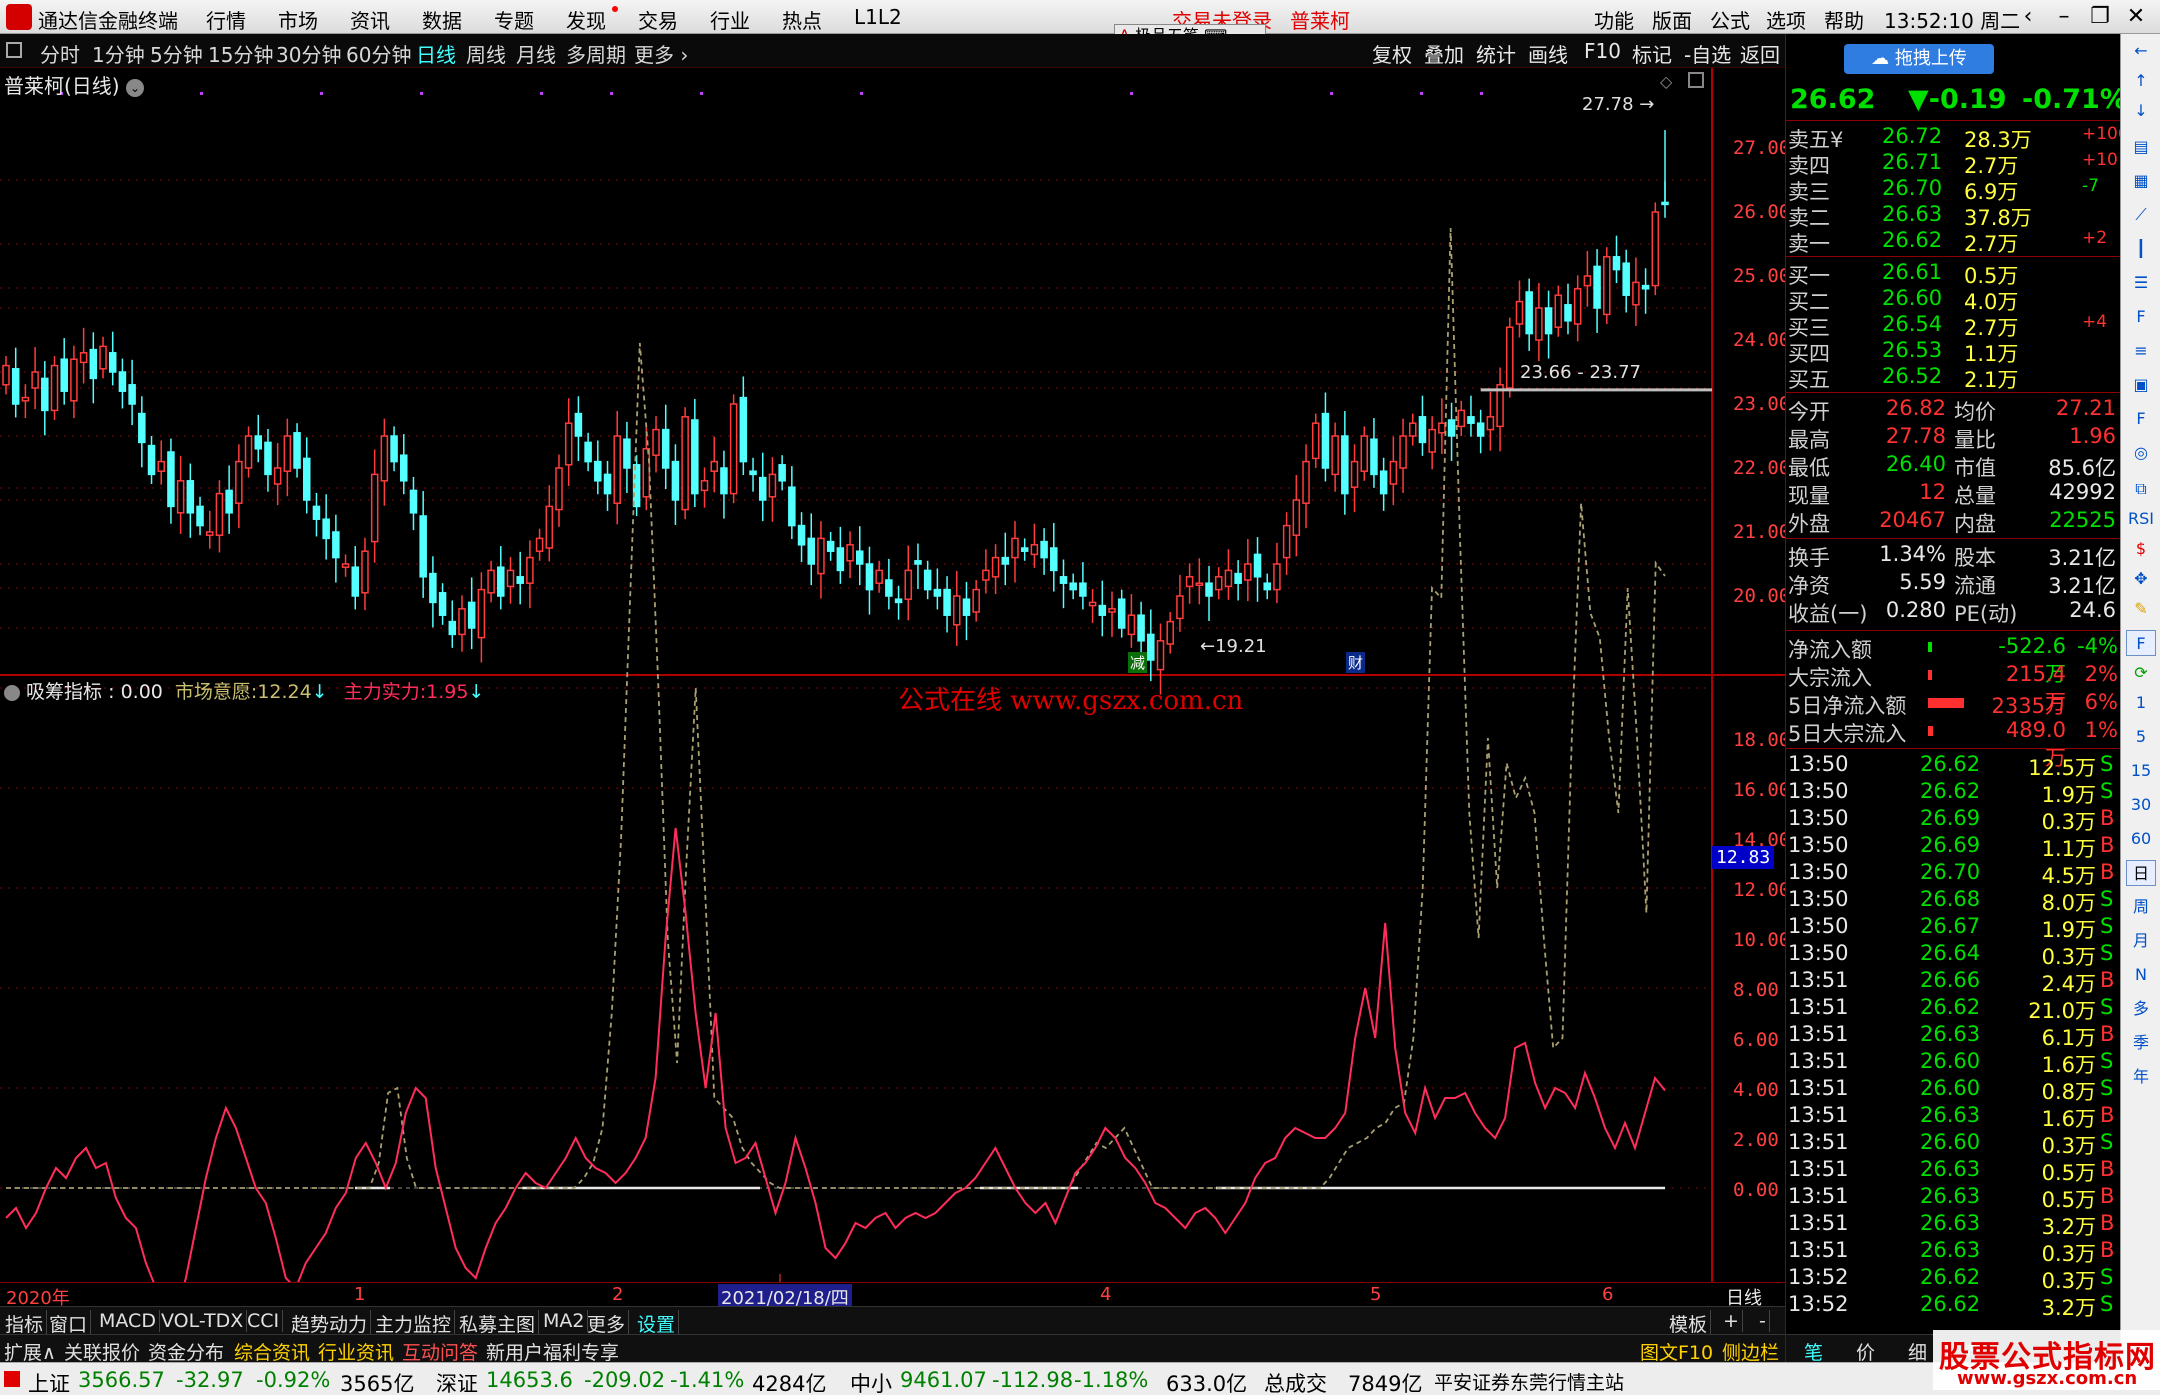 The height and width of the screenshot is (1395, 2160). What do you see at coordinates (414, 1323) in the screenshot?
I see `tab-zhulijiankong: 主力监控` at bounding box center [414, 1323].